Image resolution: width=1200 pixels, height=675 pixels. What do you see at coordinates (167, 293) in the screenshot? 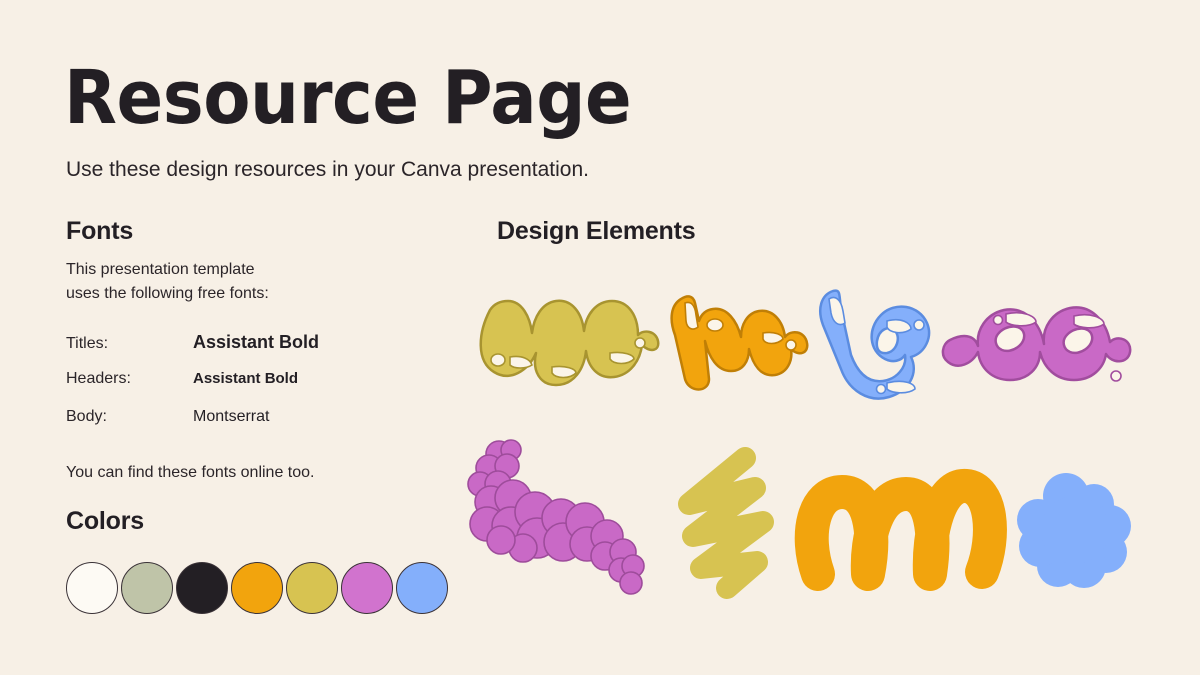
I see `fonts-intro-line-2: uses the following free fonts:` at bounding box center [167, 293].